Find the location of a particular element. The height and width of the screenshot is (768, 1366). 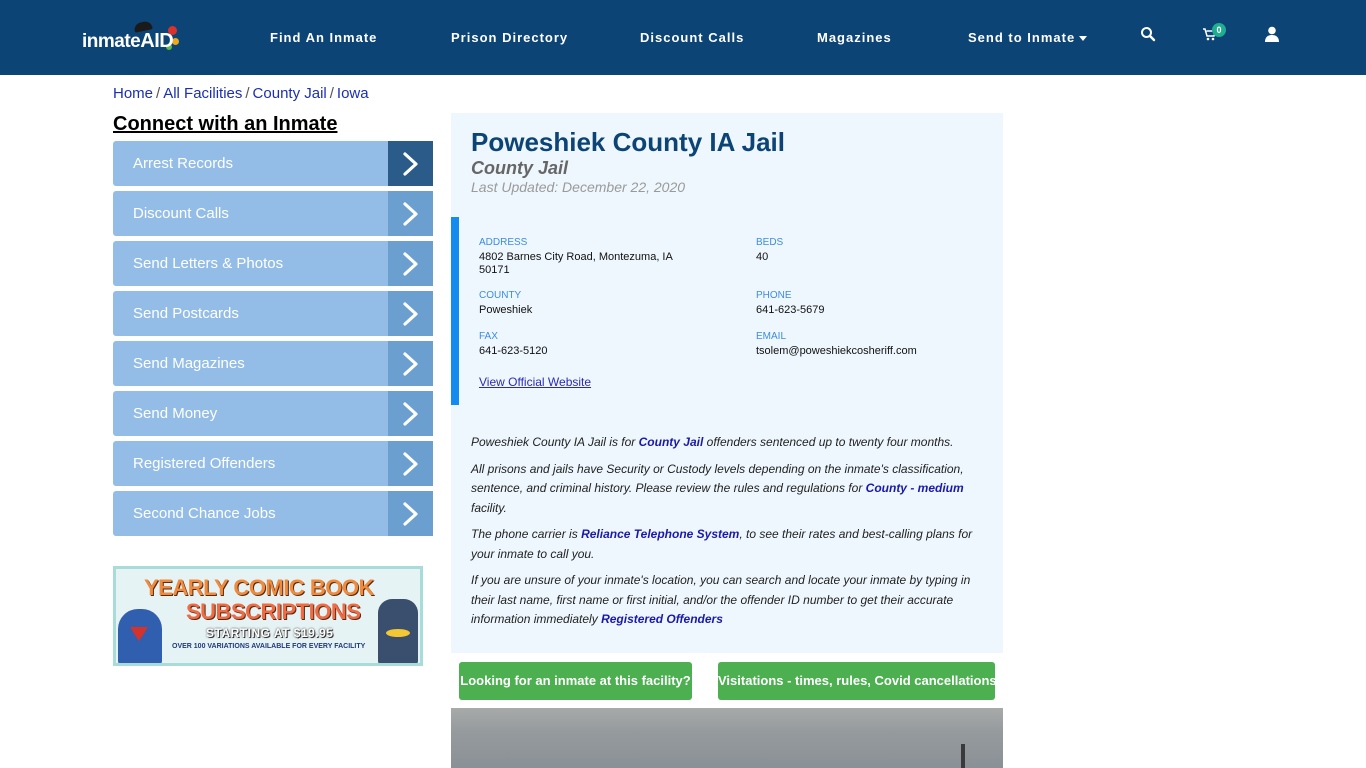

sidebar-item-label: Send Magazines is located at coordinates (189, 363).